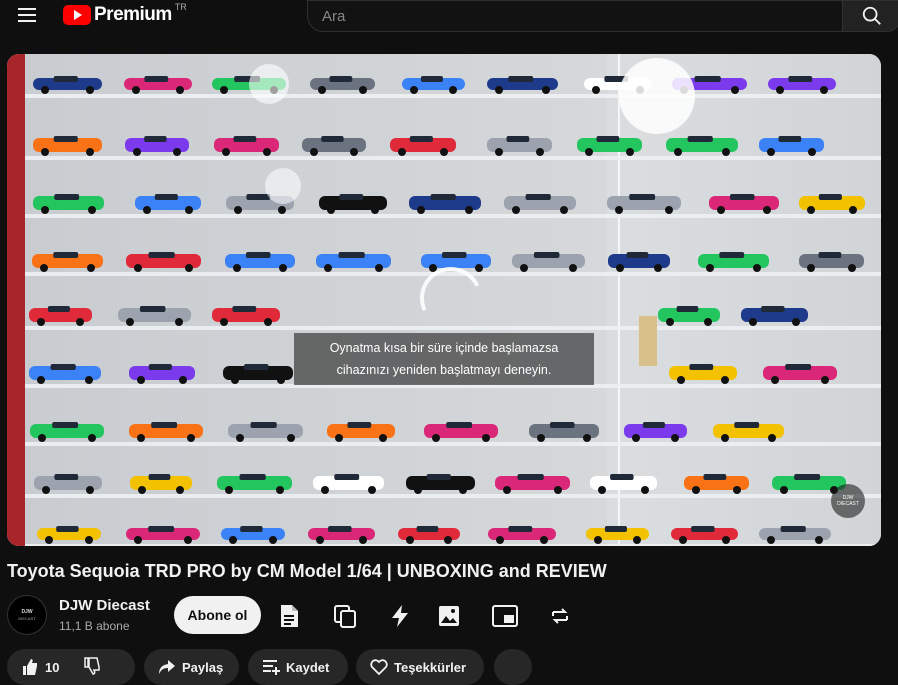 The image size is (898, 685). I want to click on logo-text: Premium, so click(133, 14).